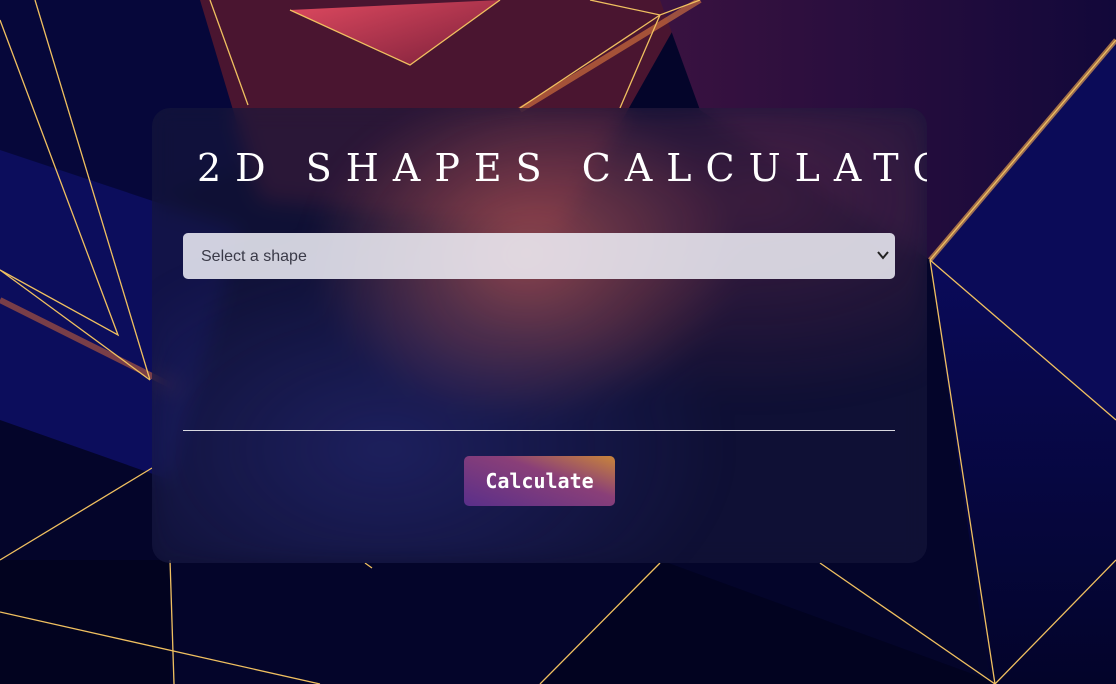 This screenshot has height=684, width=1116. I want to click on divider, so click(539, 430).